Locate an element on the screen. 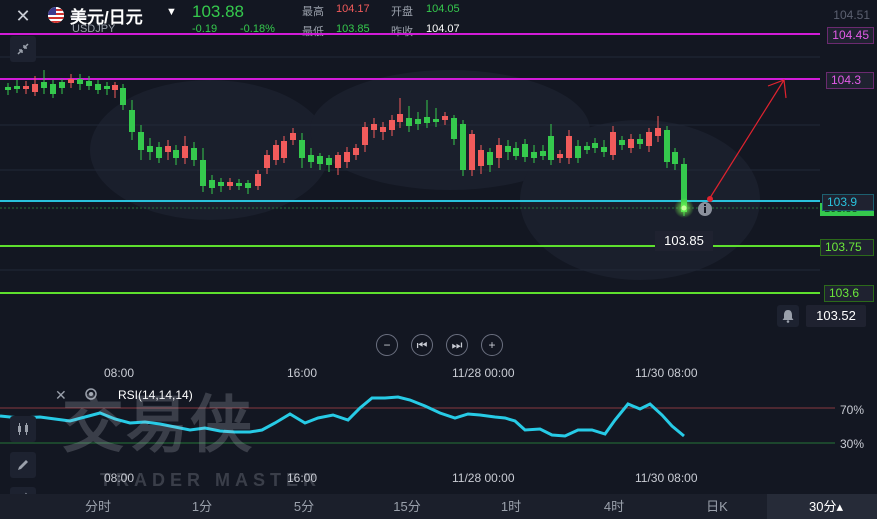  watermark-logo: 交易侠 is located at coordinates (158, 425).